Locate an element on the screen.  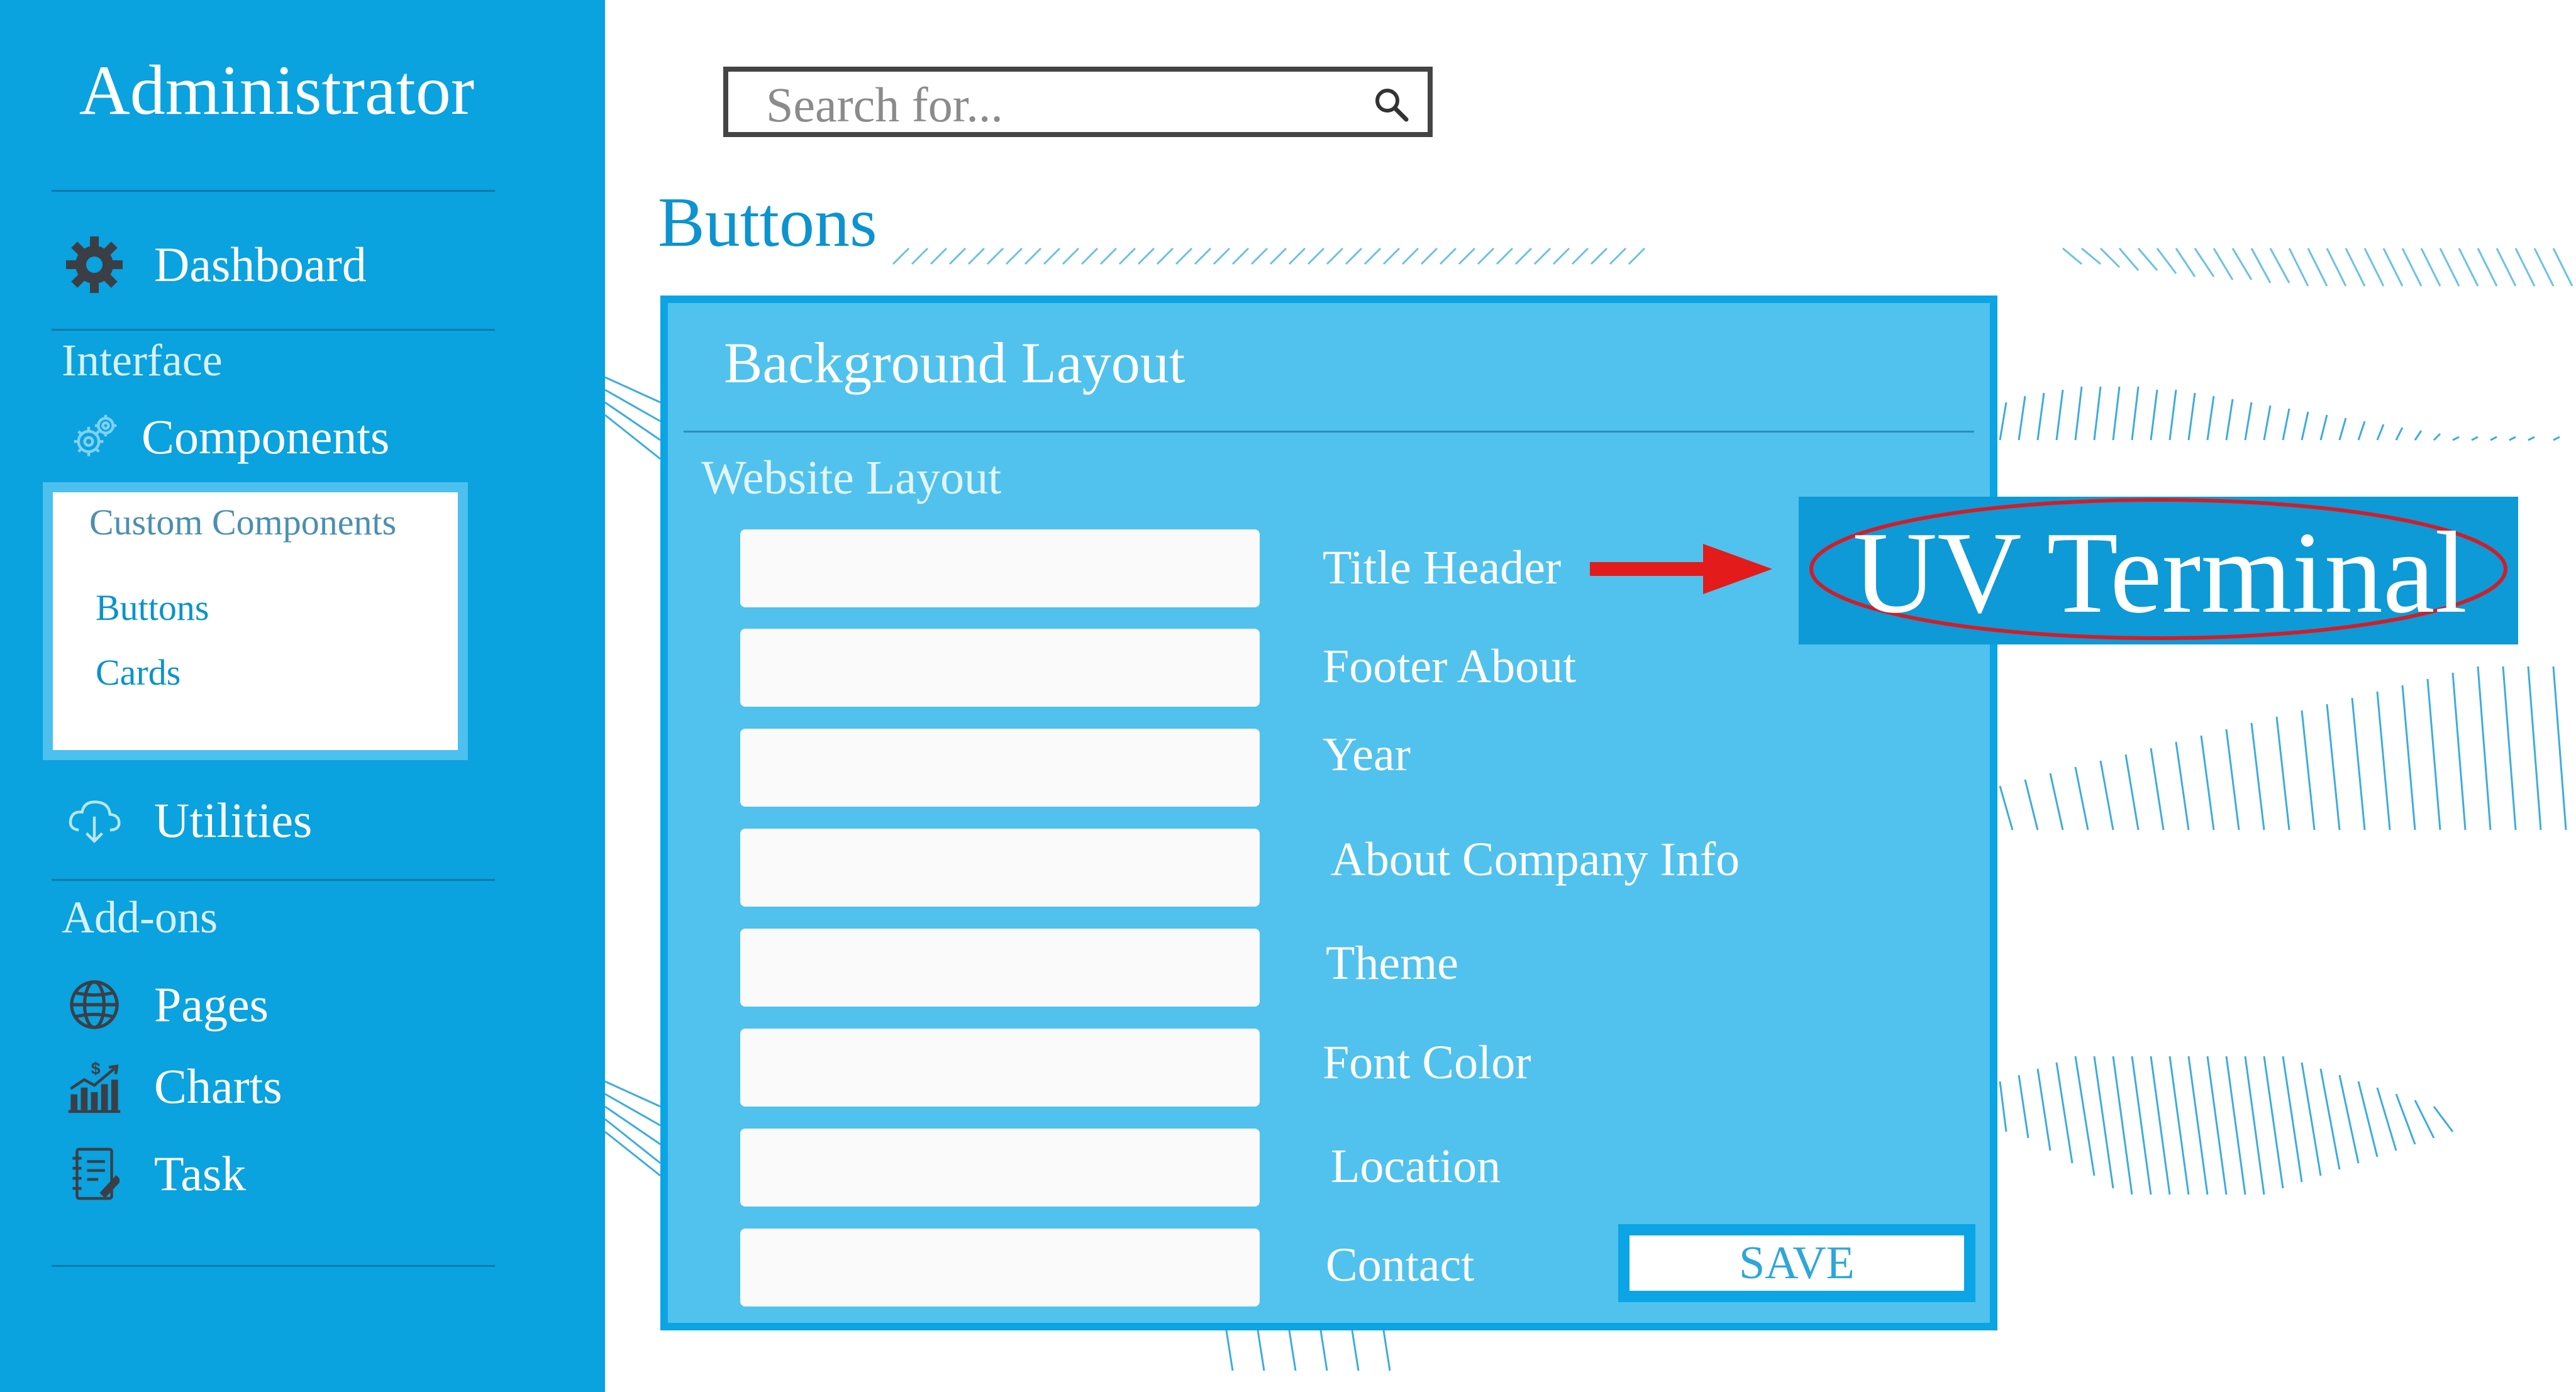
sidebar-item-task: Task is located at coordinates (153, 1173).